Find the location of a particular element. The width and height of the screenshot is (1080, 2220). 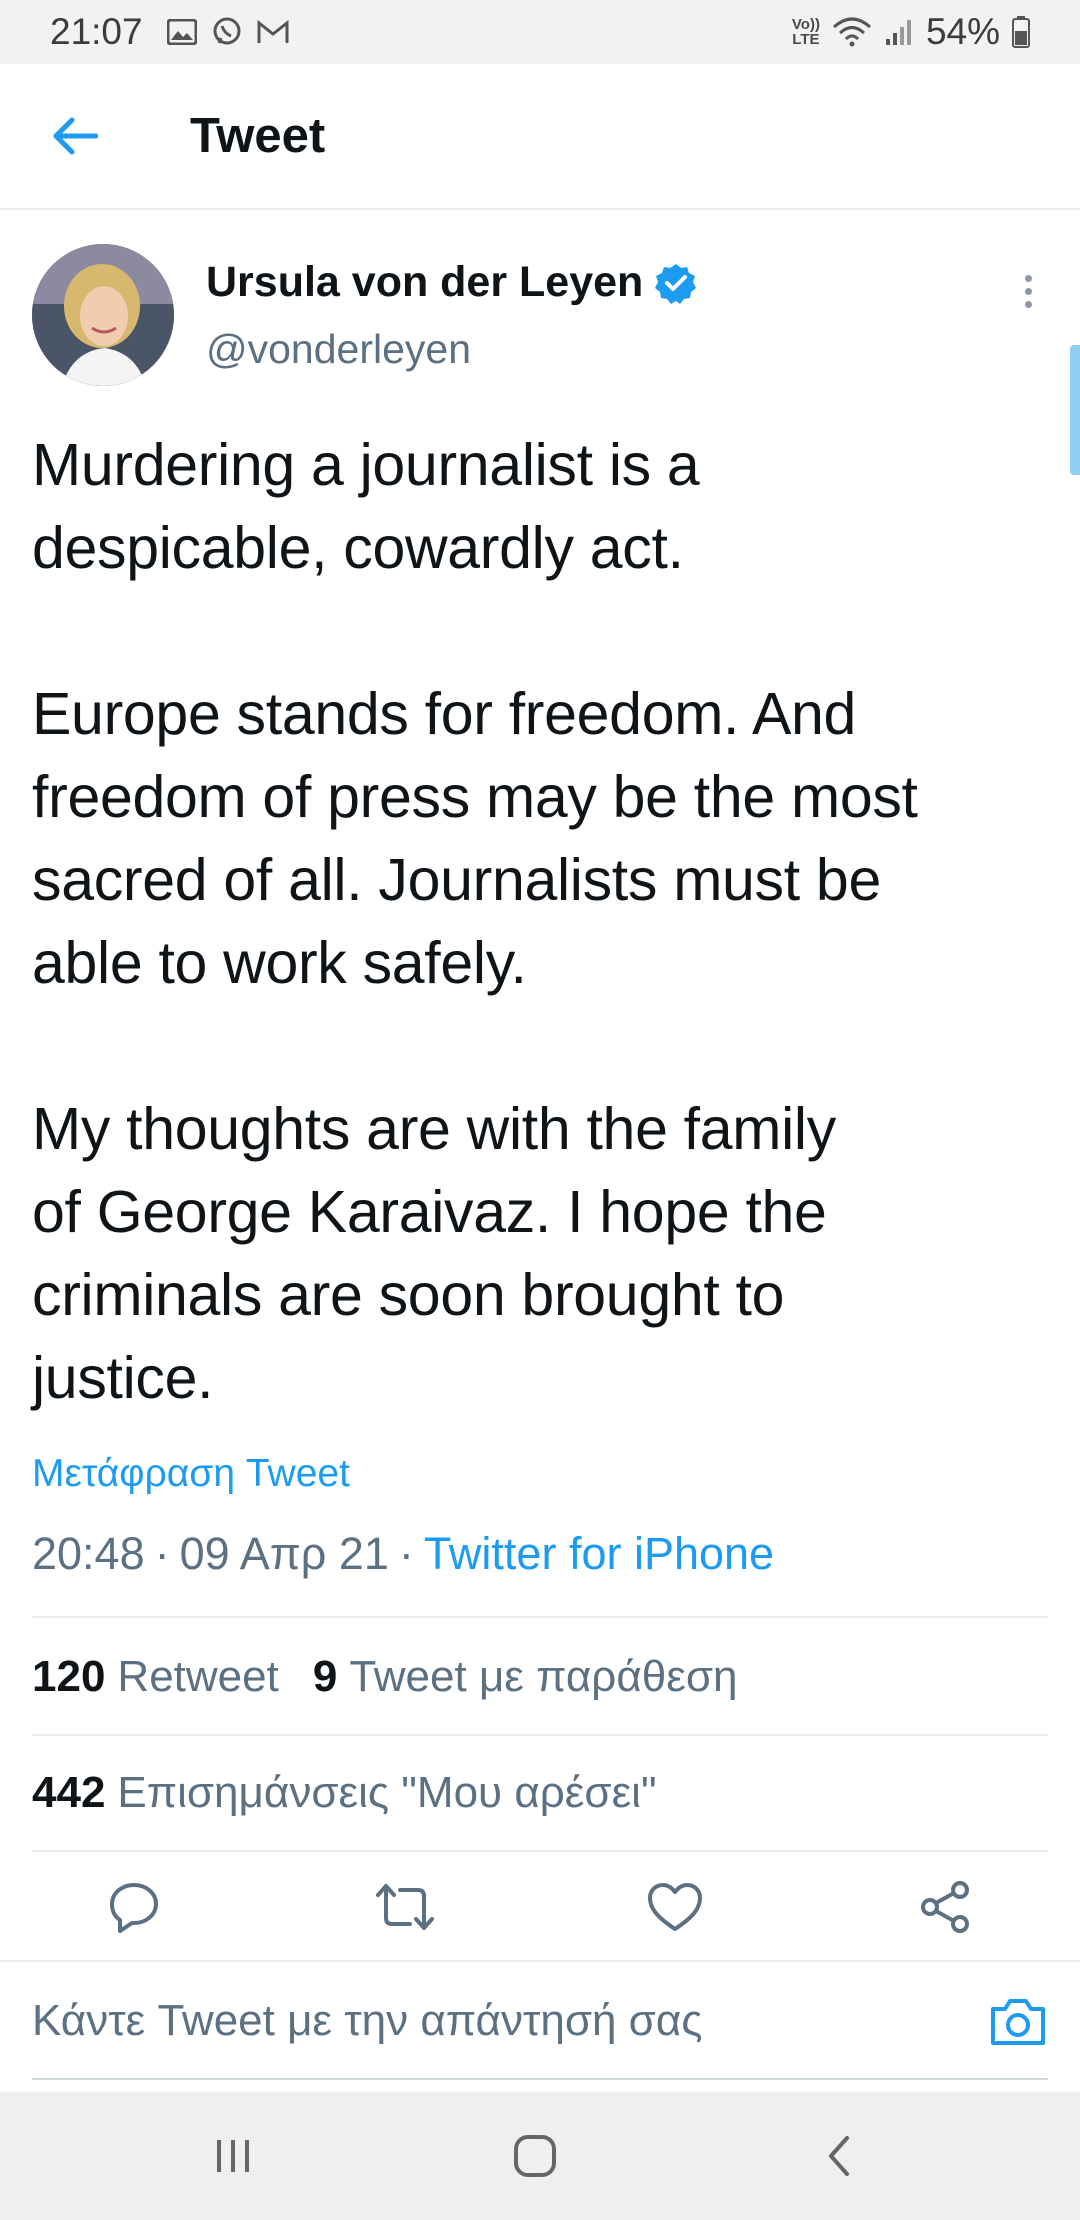

retweets-stat: 120 Retweet is located at coordinates (155, 1677).